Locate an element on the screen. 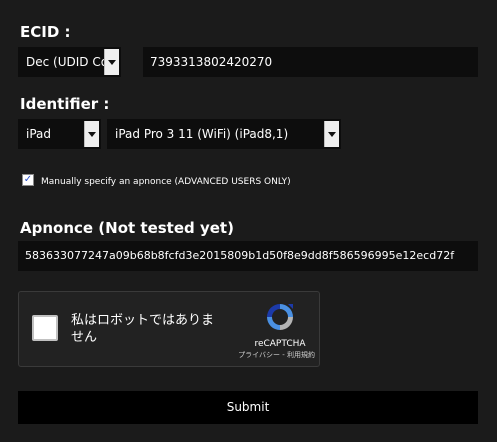 This screenshot has height=442, width=497. apnonce-checkbox: ✓ is located at coordinates (28, 180).